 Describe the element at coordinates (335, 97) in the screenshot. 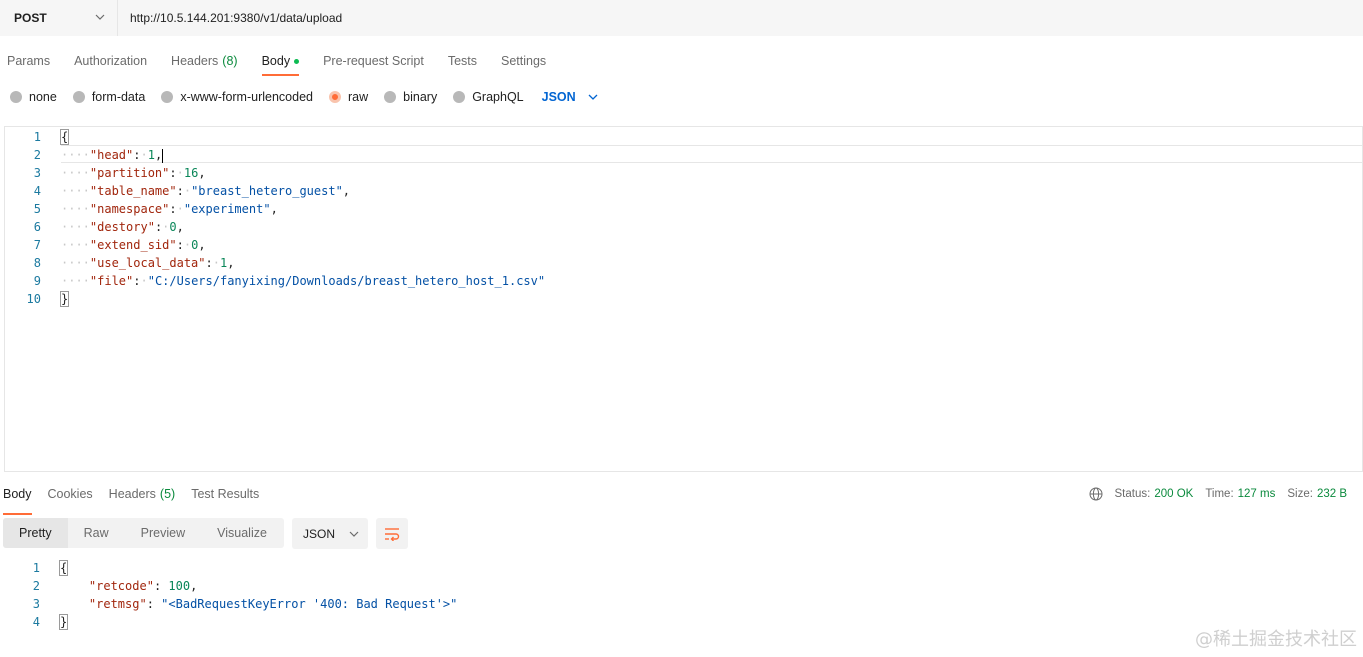

I see `radio-circle-selected` at that location.